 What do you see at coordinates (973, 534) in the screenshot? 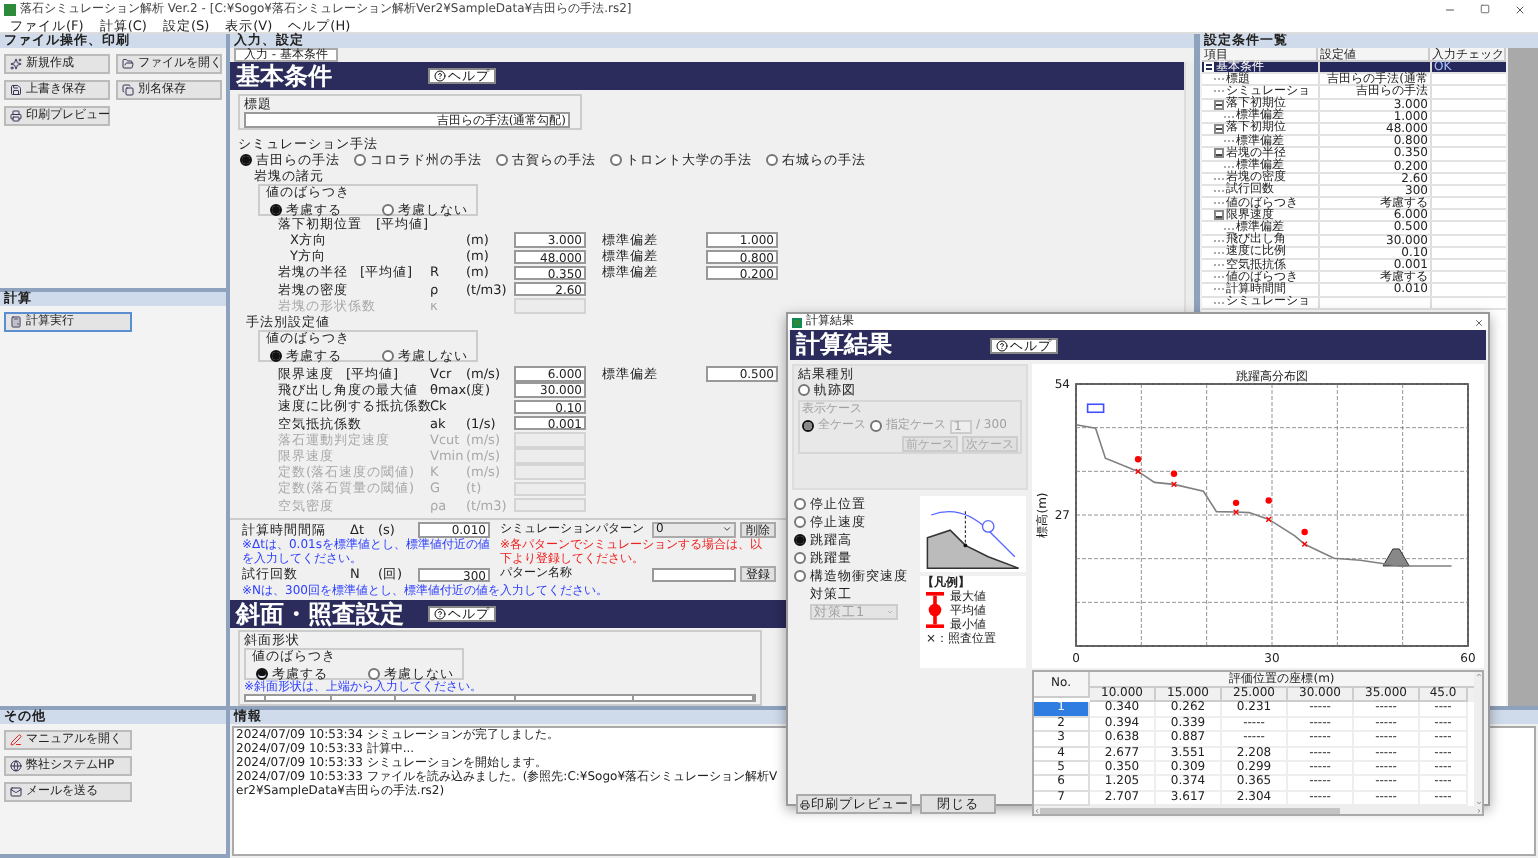
I see `jump-height-diagram` at bounding box center [973, 534].